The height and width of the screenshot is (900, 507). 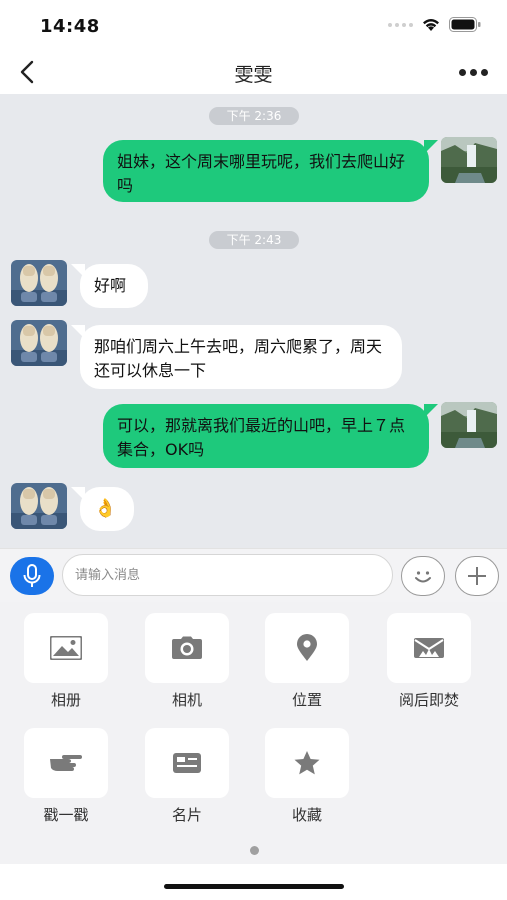 I want to click on panel-item-burn-after-reading: 阅后即焚, so click(x=429, y=661).